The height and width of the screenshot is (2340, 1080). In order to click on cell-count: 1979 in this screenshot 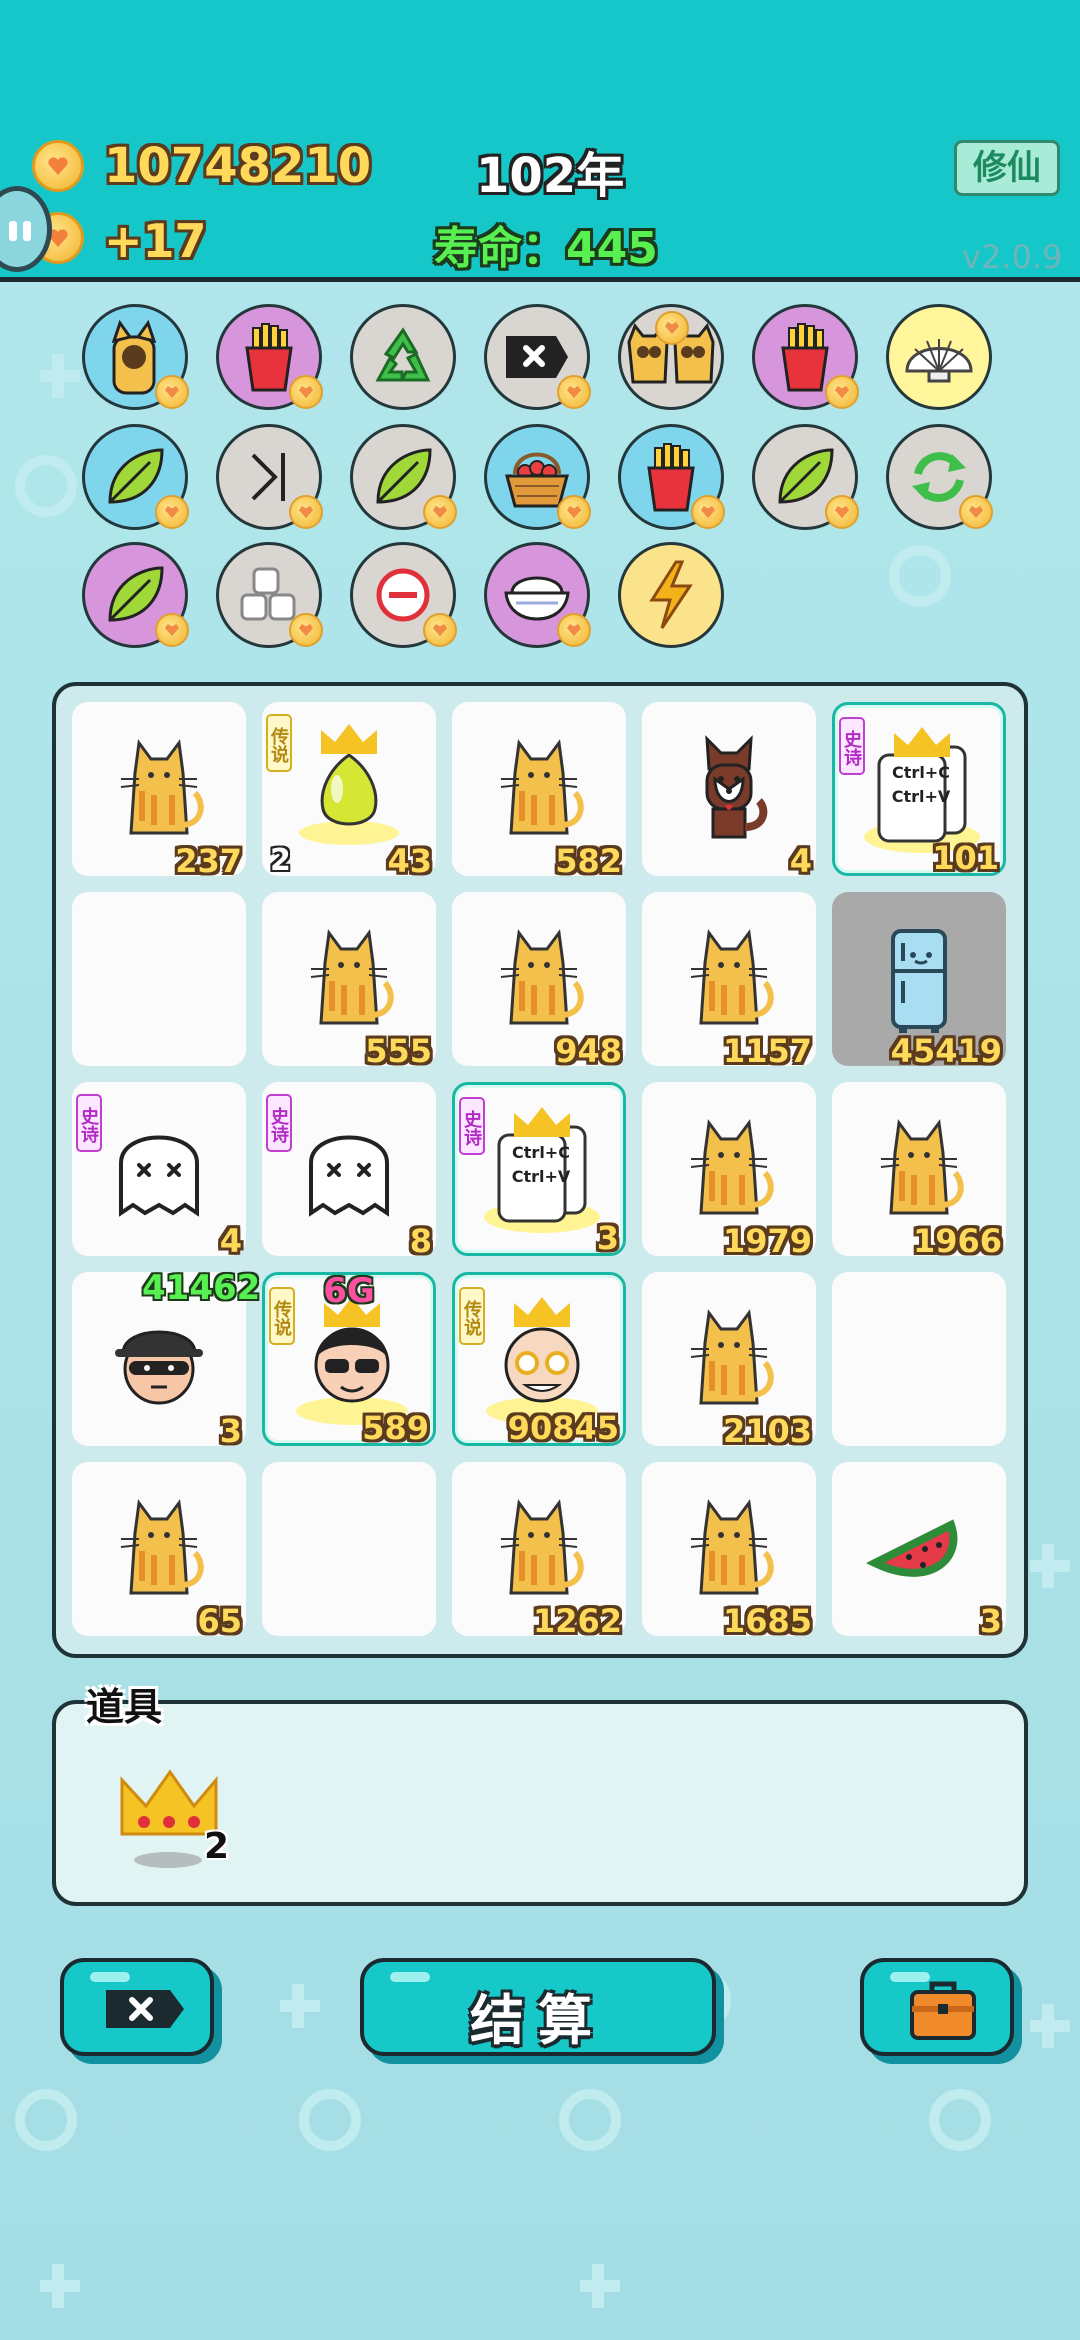, I will do `click(767, 1241)`.